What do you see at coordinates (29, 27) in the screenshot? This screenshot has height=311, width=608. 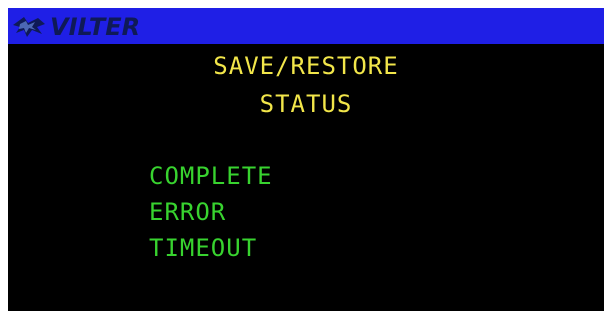 I see `vilter-logo-icon` at bounding box center [29, 27].